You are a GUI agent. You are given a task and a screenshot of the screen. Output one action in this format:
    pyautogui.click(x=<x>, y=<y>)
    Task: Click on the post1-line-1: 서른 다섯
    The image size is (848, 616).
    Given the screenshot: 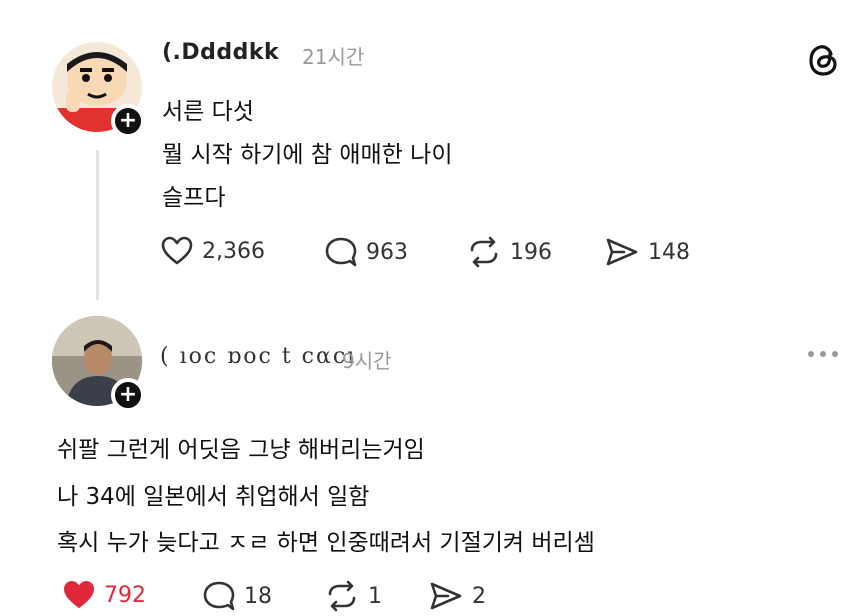 What is the action you would take?
    pyautogui.click(x=208, y=112)
    